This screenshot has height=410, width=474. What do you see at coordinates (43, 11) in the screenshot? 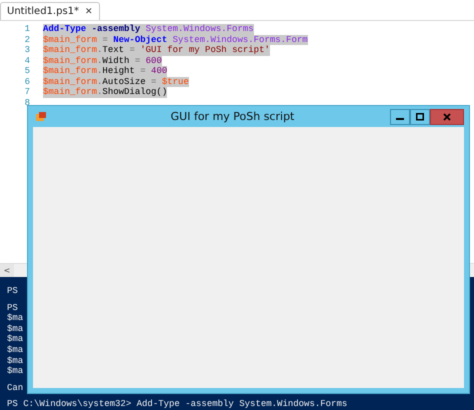
I see `tab-label: Untitled1.ps1*` at bounding box center [43, 11].